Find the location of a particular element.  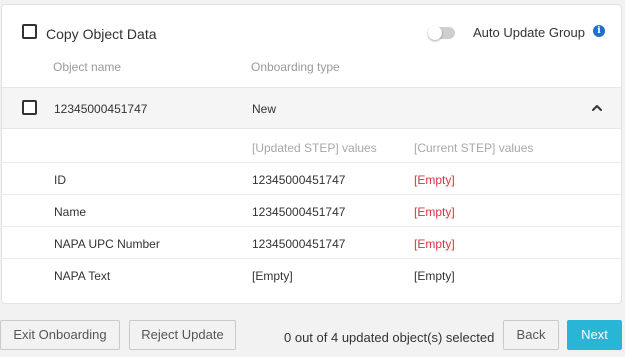

table-row: NAPA UPC Number 12345000451747 [Empty] is located at coordinates (311, 242).